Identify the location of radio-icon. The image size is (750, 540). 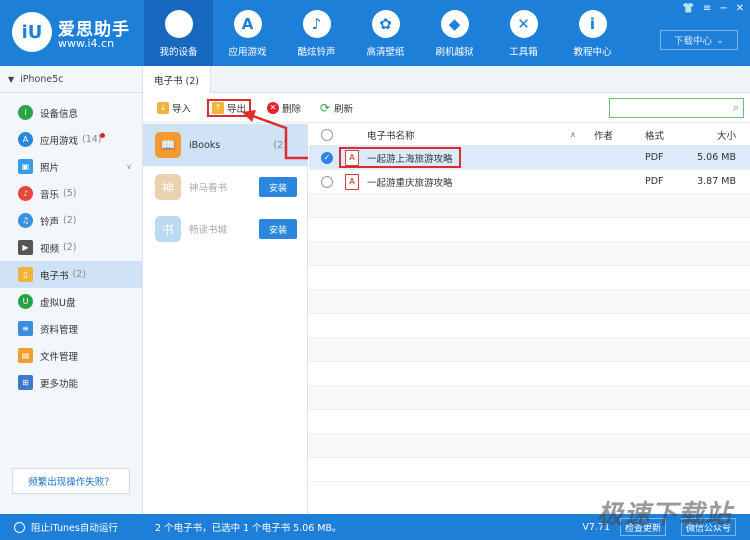
(19, 527).